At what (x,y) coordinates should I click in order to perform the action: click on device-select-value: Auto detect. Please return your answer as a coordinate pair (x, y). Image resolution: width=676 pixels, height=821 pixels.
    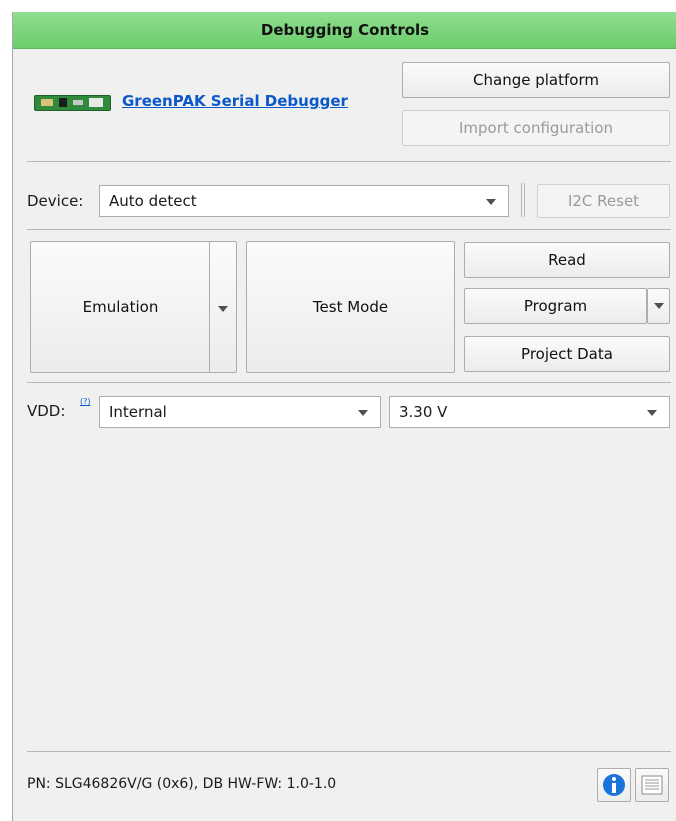
    Looking at the image, I should click on (153, 201).